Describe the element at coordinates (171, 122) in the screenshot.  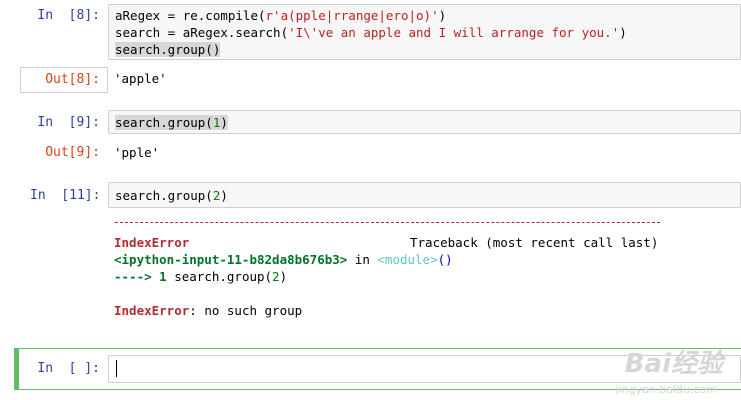
I see `code-line: search.group(1)` at that location.